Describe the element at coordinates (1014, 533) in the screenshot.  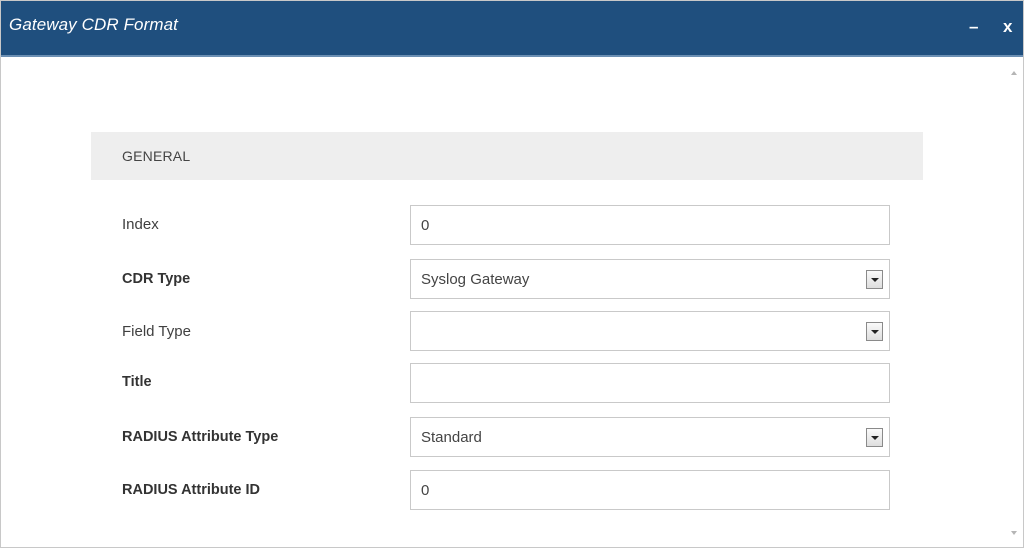
I see `scroll-down-icon` at that location.